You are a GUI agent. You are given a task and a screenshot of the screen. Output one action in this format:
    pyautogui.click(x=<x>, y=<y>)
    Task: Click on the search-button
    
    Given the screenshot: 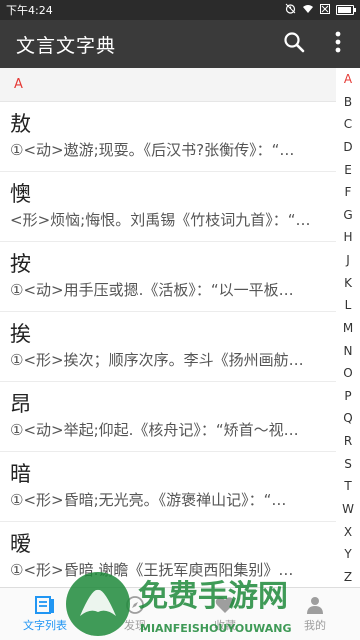 What is the action you would take?
    pyautogui.click(x=294, y=44)
    